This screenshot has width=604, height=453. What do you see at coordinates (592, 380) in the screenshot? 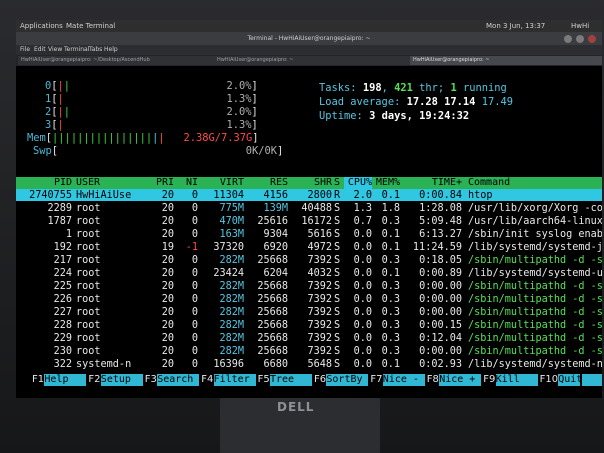
I see `fkey-bar-fill` at bounding box center [592, 380].